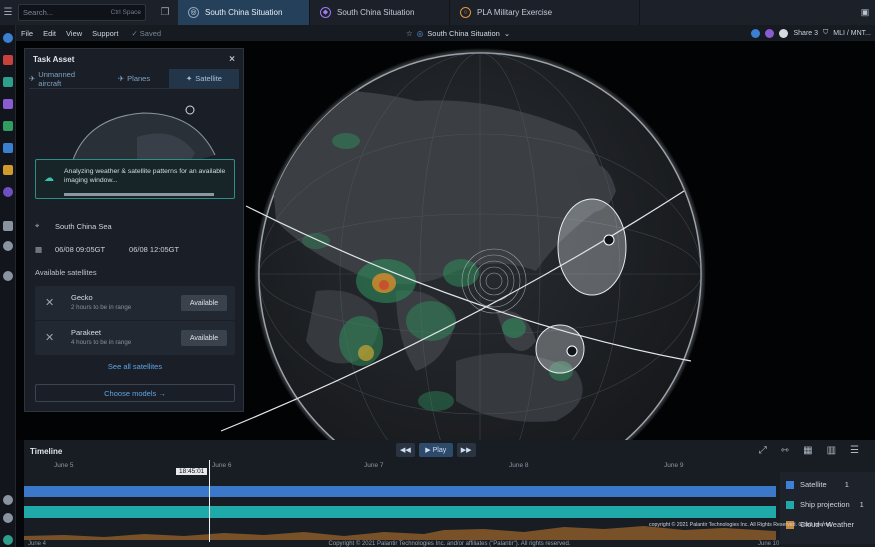  Describe the element at coordinates (674, 465) in the screenshot. I see `date-label: June 9` at that location.